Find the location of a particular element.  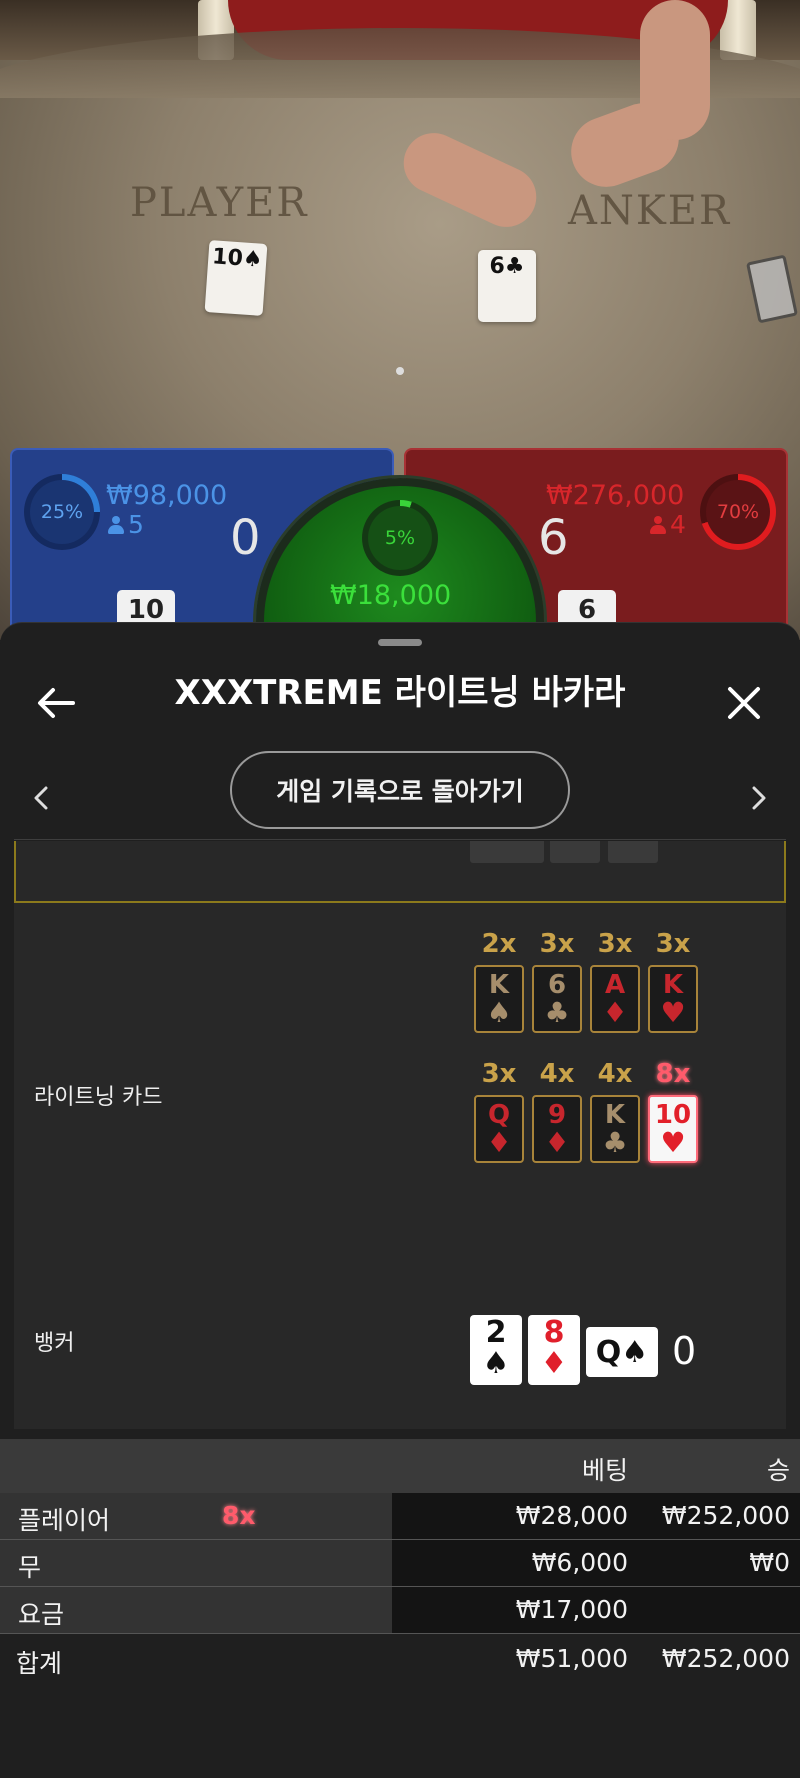

total-label: 합계 is located at coordinates (39, 1663).